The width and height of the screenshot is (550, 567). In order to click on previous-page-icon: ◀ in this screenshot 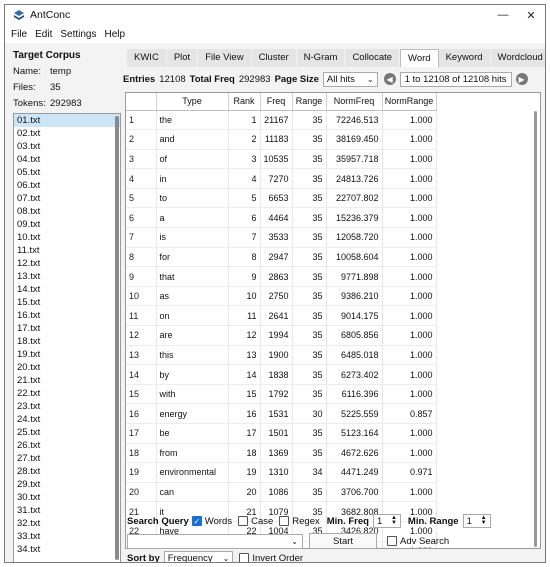, I will do `click(389, 79)`.